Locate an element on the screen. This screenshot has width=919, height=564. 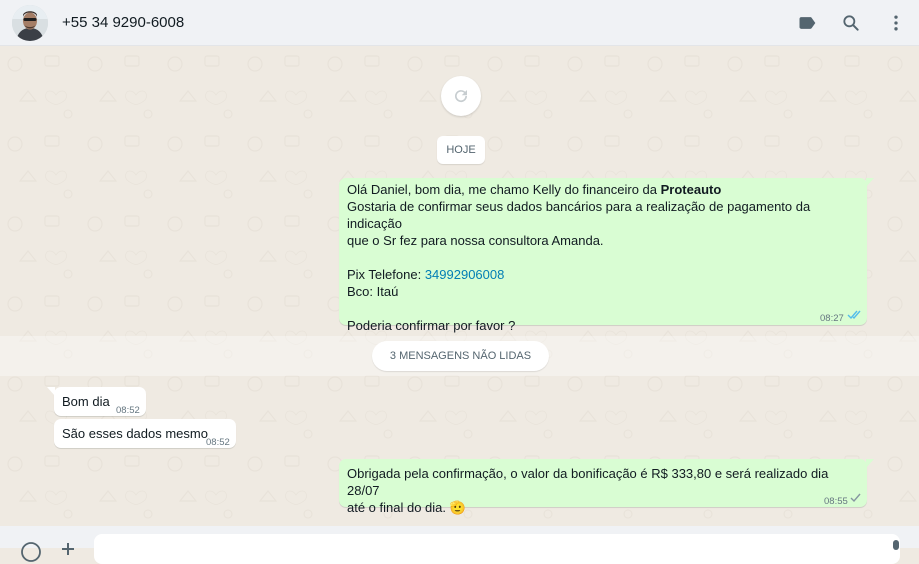
message-input is located at coordinates (497, 549).